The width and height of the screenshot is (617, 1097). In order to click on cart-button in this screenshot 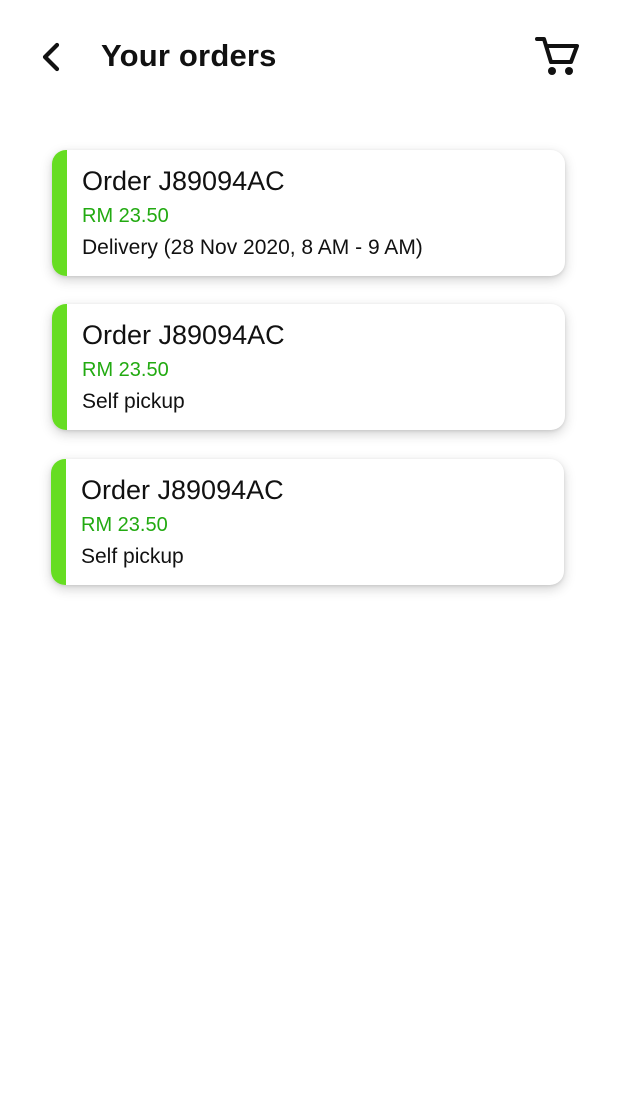, I will do `click(557, 57)`.